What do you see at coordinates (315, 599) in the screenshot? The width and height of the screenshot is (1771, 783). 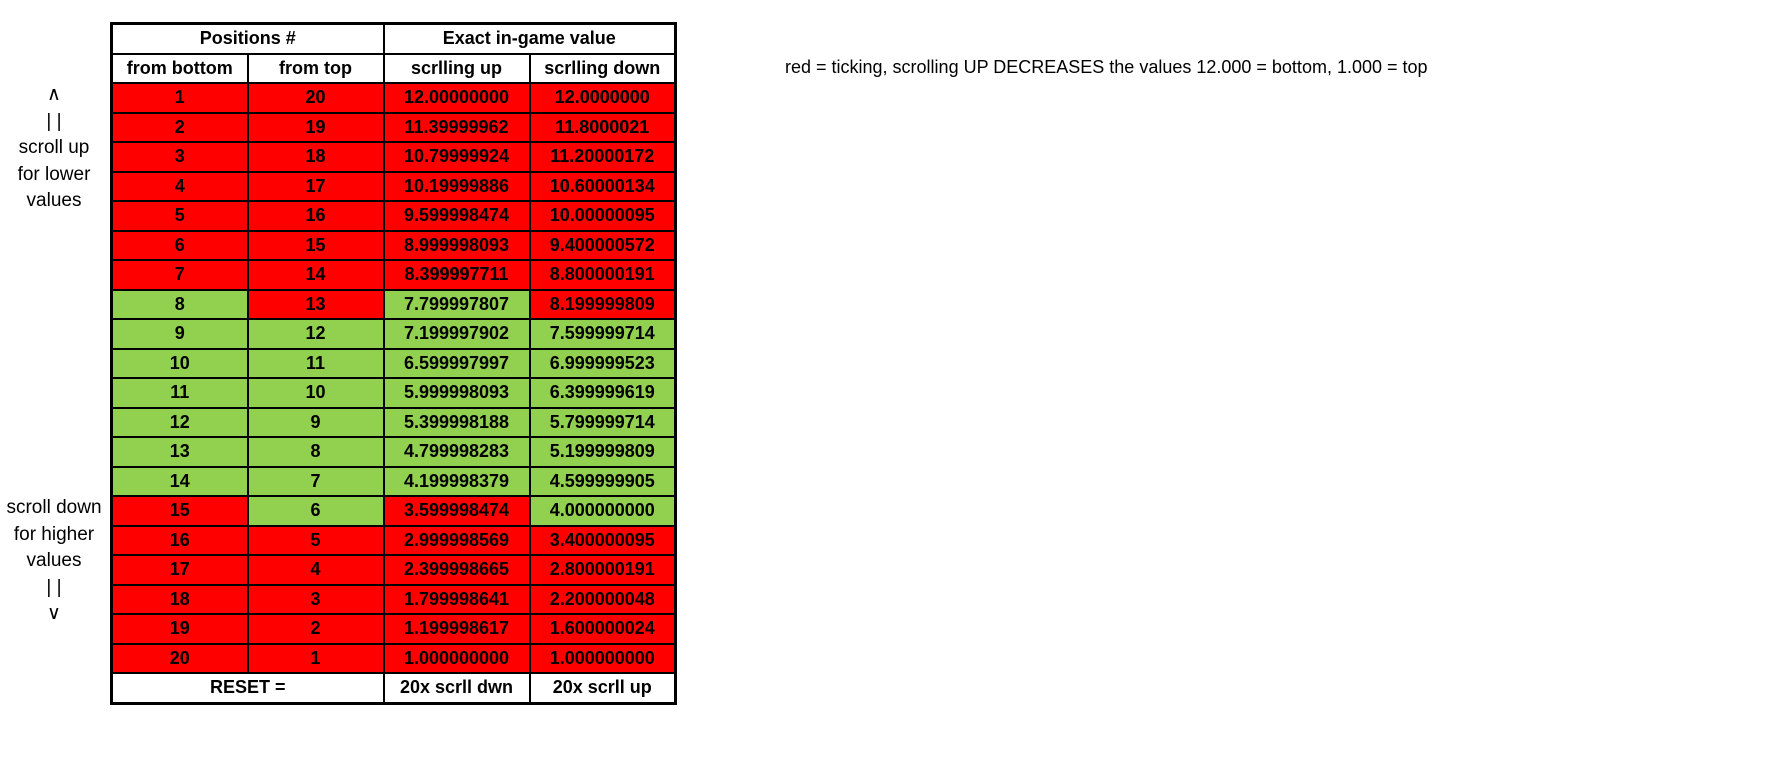 I see `cell-from-top: 3` at bounding box center [315, 599].